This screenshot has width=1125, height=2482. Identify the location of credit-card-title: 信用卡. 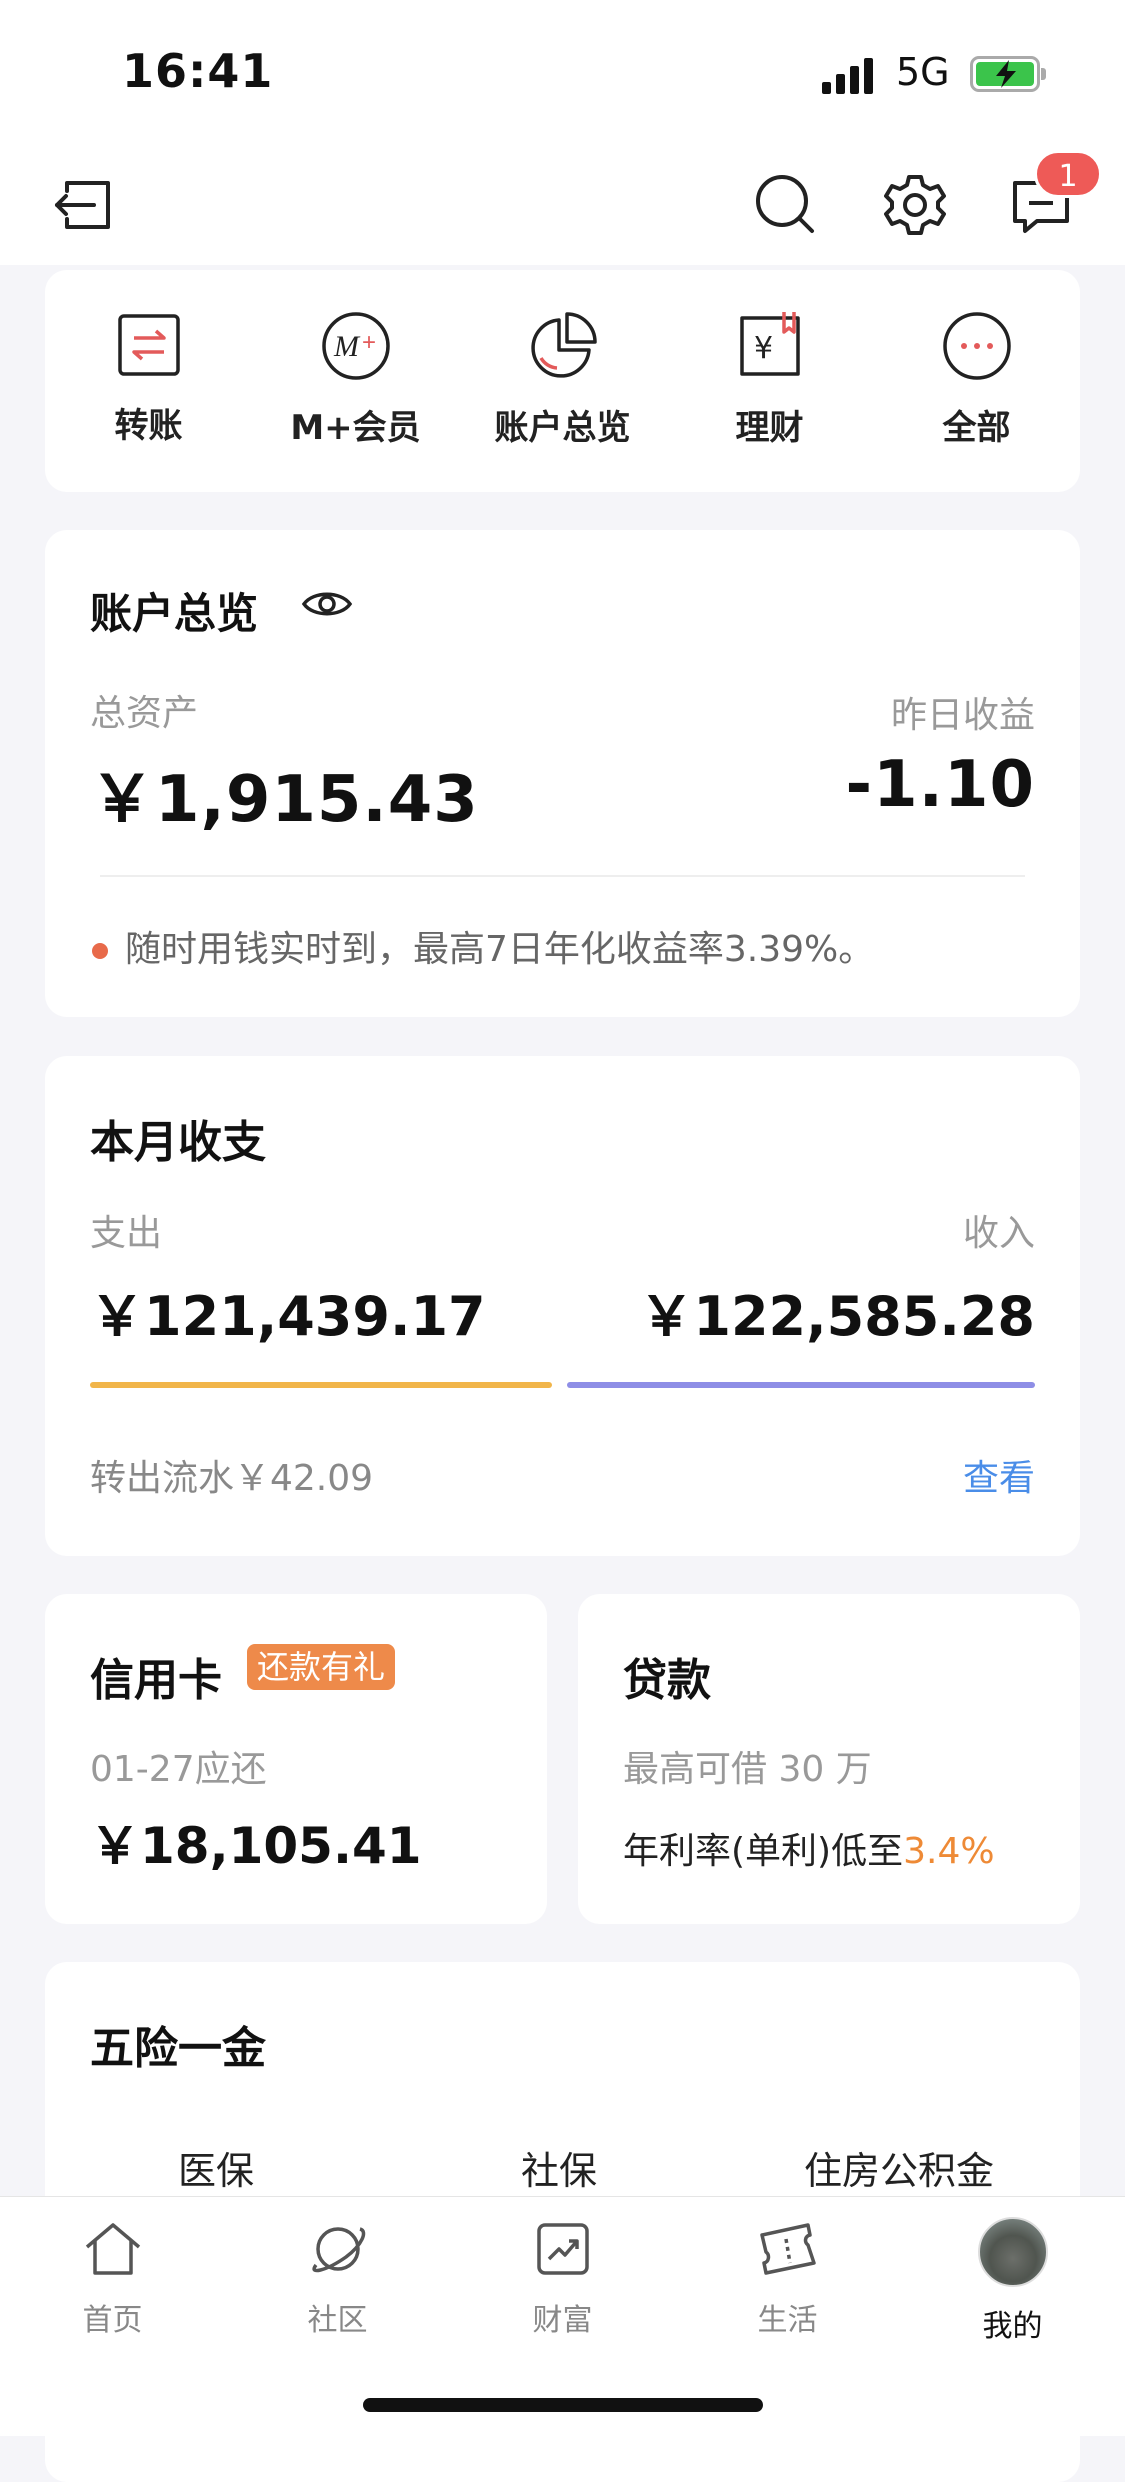
(156, 1680).